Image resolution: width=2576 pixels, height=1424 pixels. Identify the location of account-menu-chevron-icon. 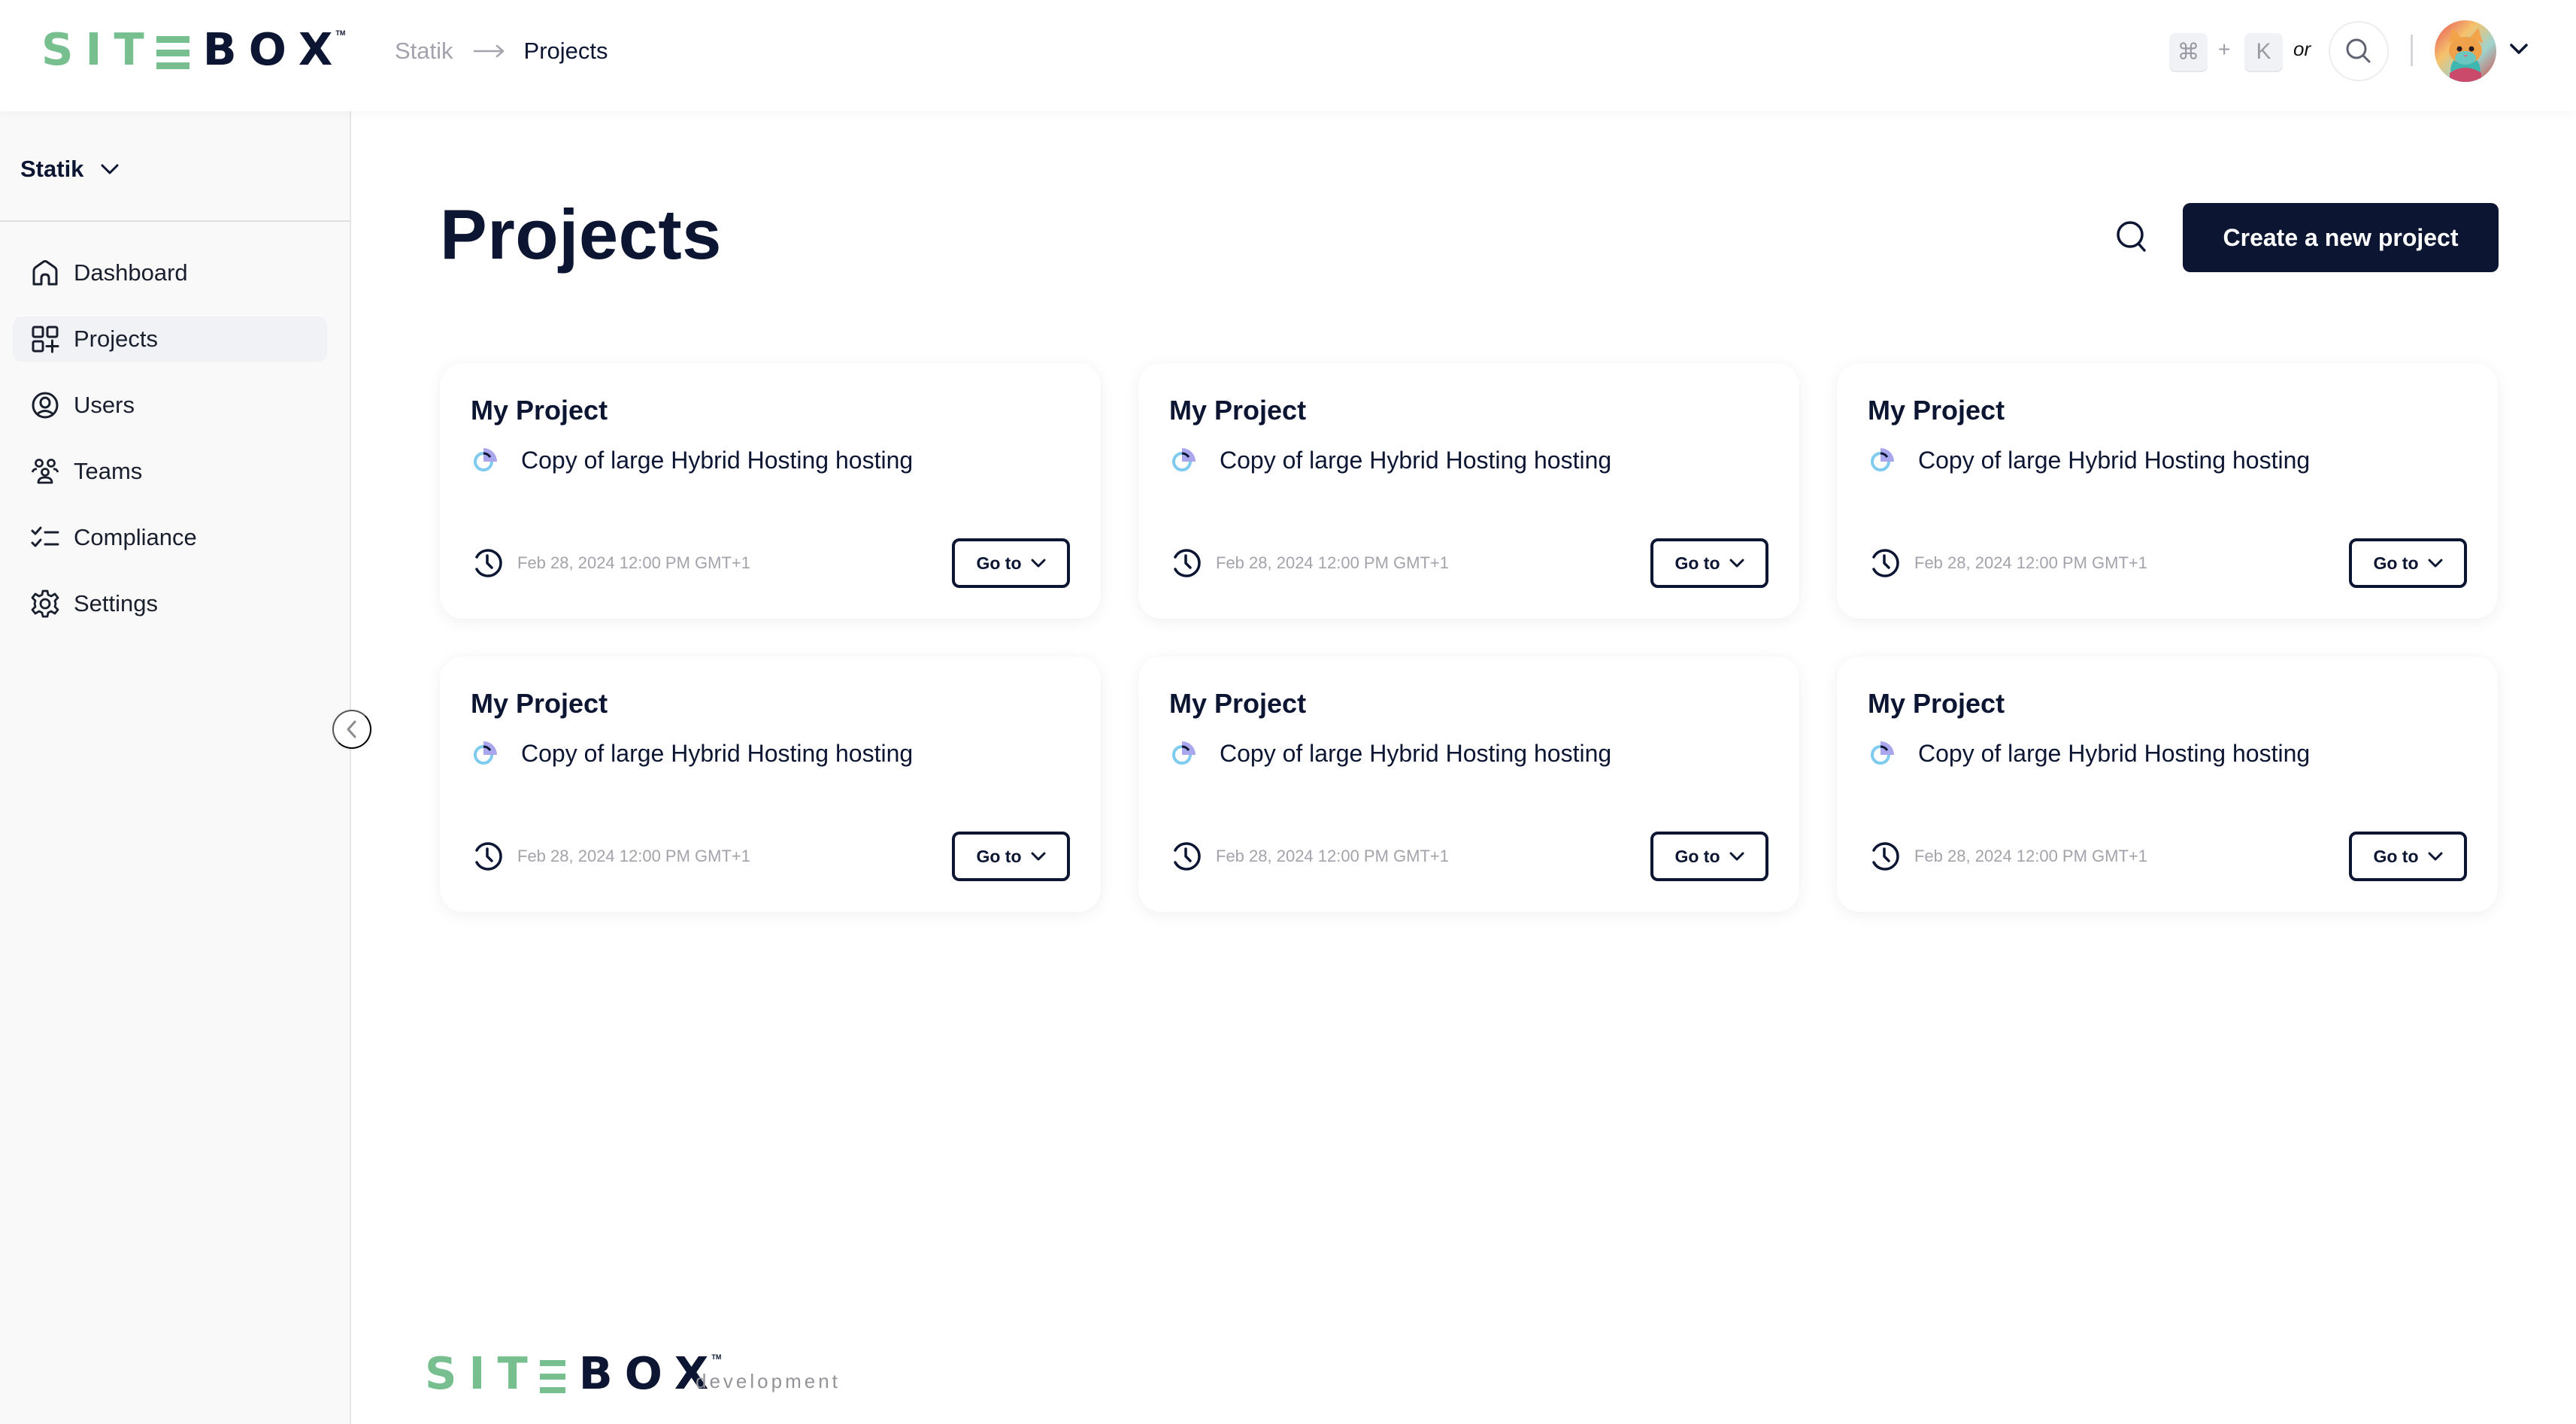
(2518, 48).